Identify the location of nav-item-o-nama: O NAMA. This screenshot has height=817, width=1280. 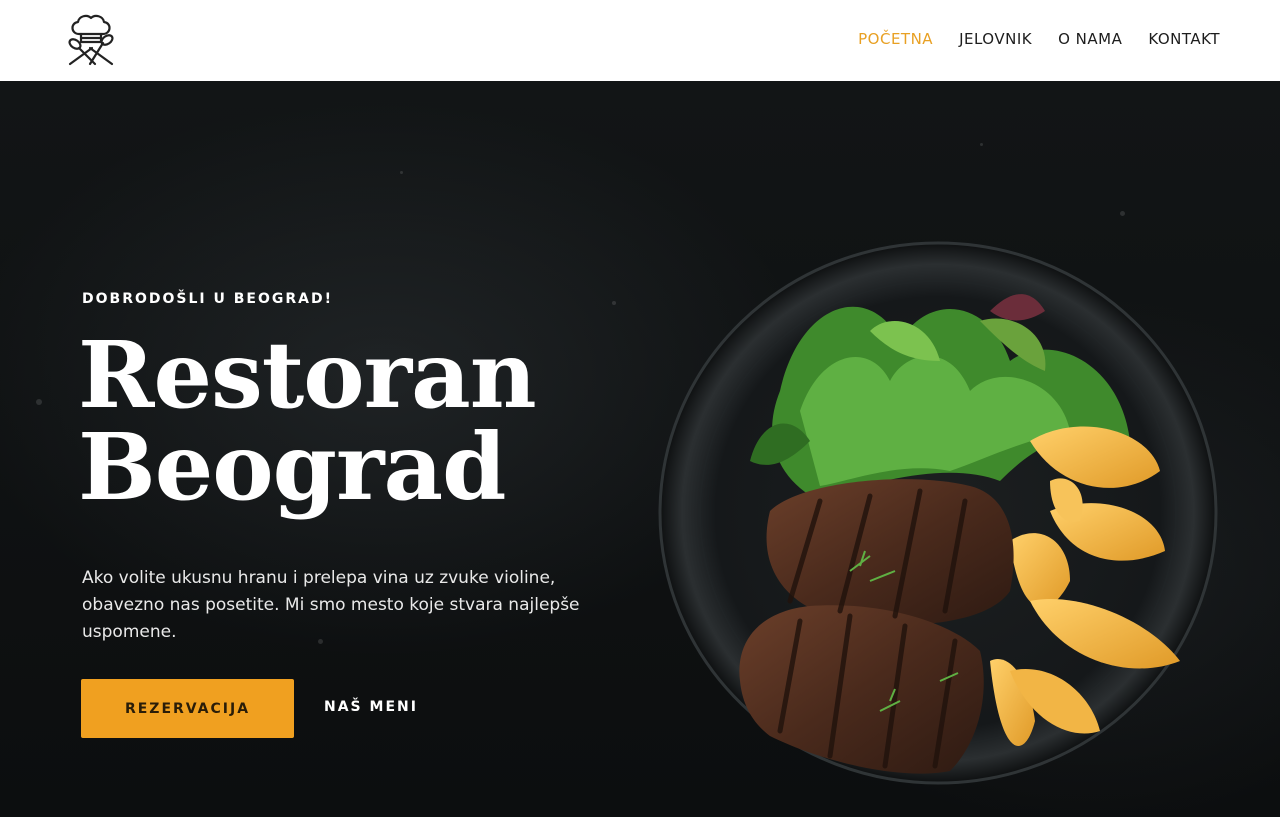
(1090, 39).